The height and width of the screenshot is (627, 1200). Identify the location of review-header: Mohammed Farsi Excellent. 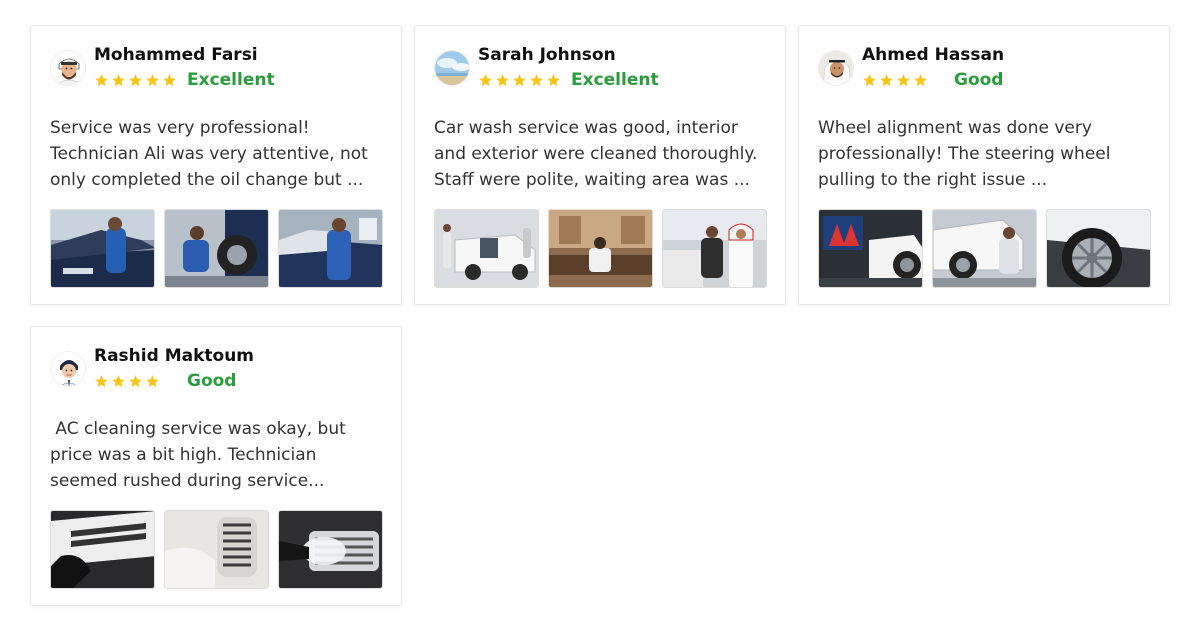
(220, 68).